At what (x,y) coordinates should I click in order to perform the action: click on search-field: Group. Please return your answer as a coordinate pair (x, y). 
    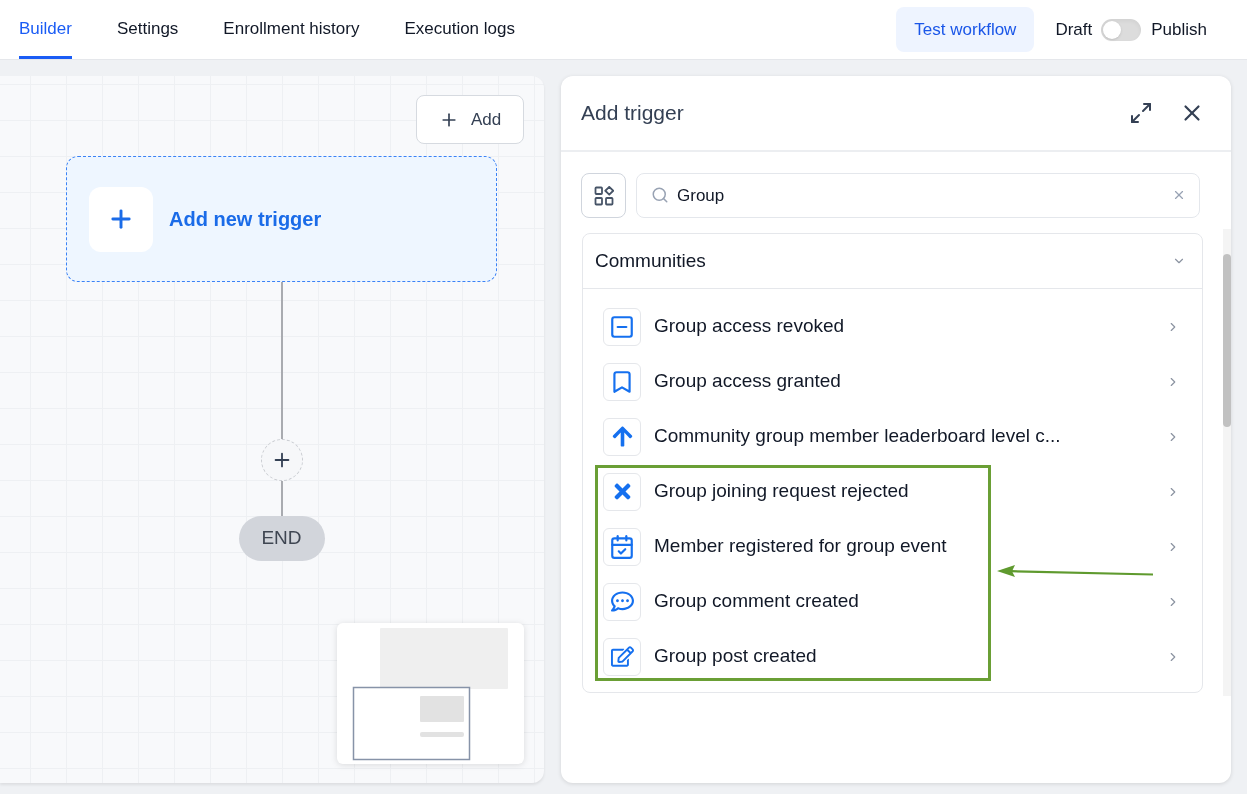
    Looking at the image, I should click on (918, 195).